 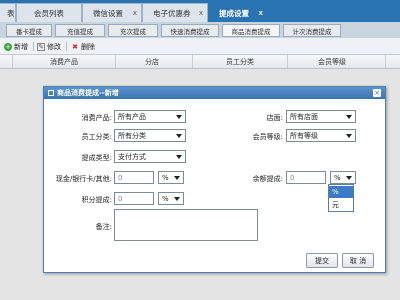 I want to click on tab-label: 会员列表, so click(x=49, y=13).